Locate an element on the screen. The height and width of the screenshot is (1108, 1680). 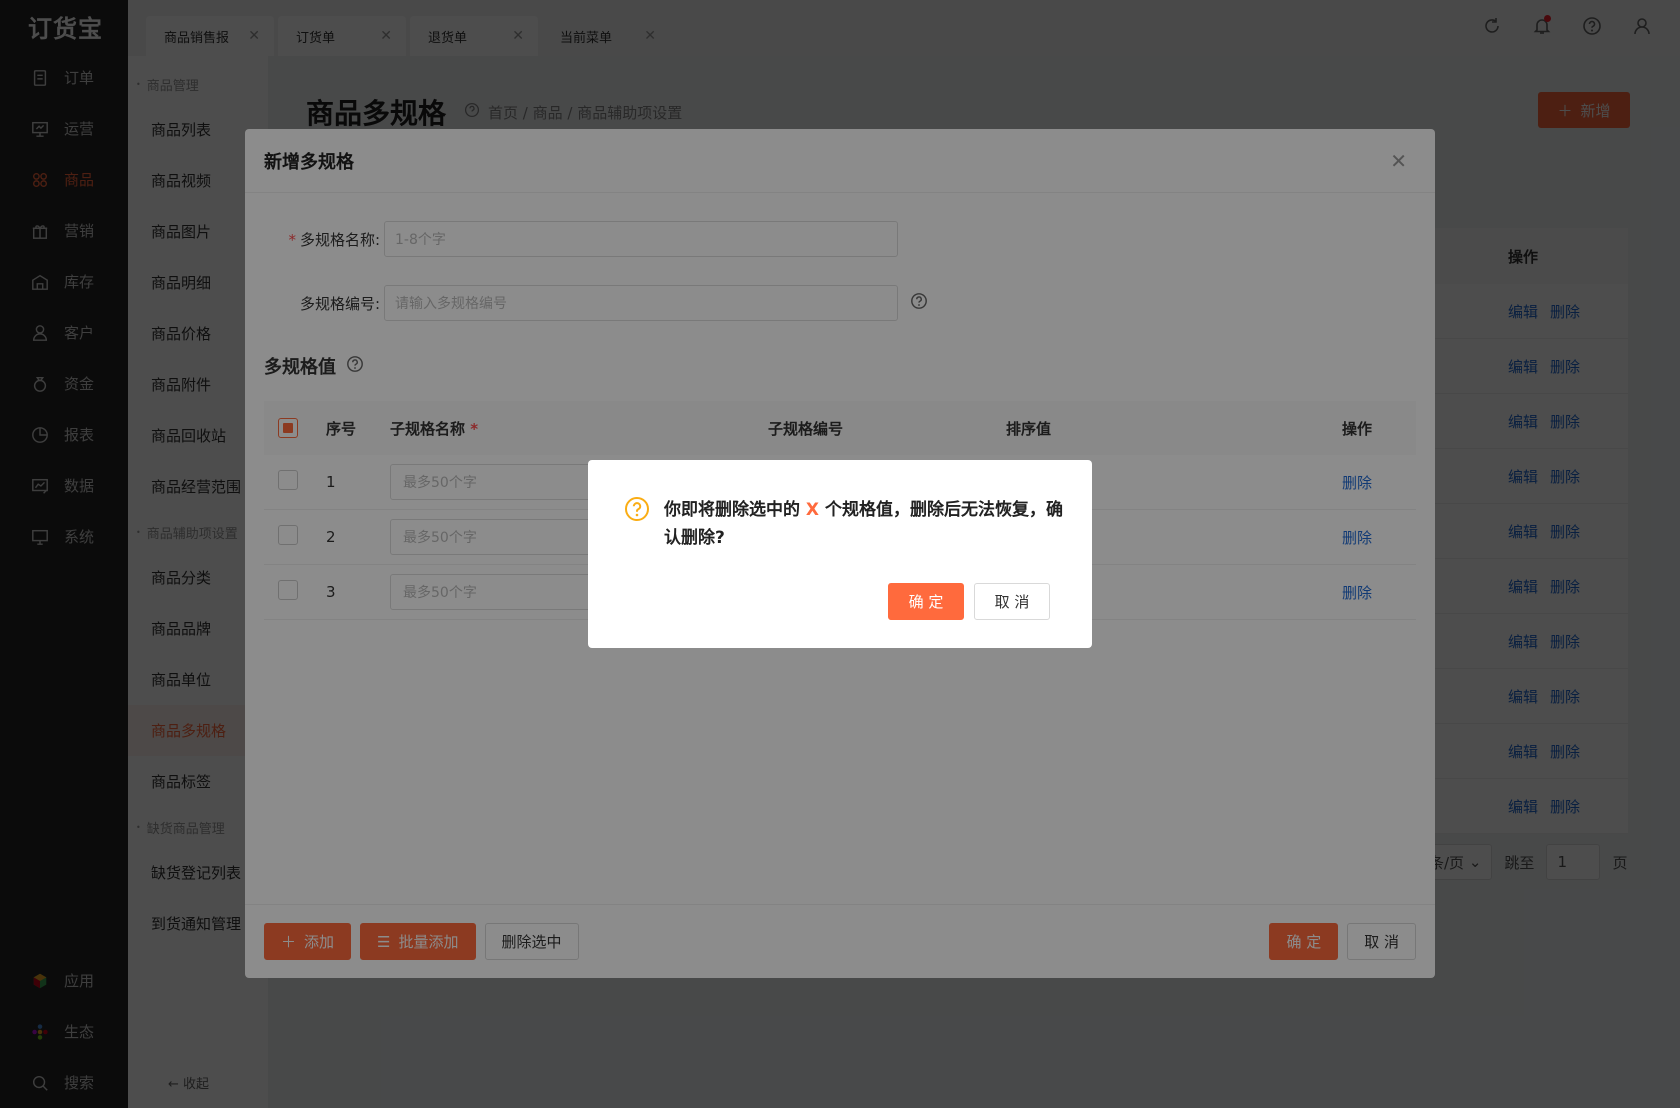
confirm-ok-button: 确 定 is located at coordinates (926, 601).